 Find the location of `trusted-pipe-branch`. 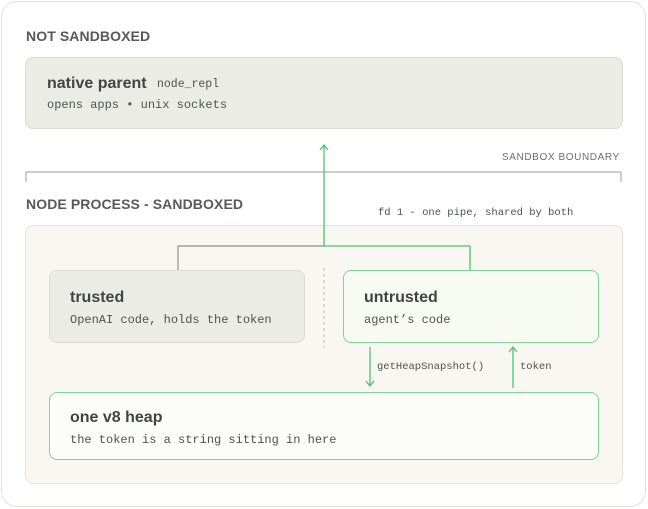

trusted-pipe-branch is located at coordinates (250, 257).